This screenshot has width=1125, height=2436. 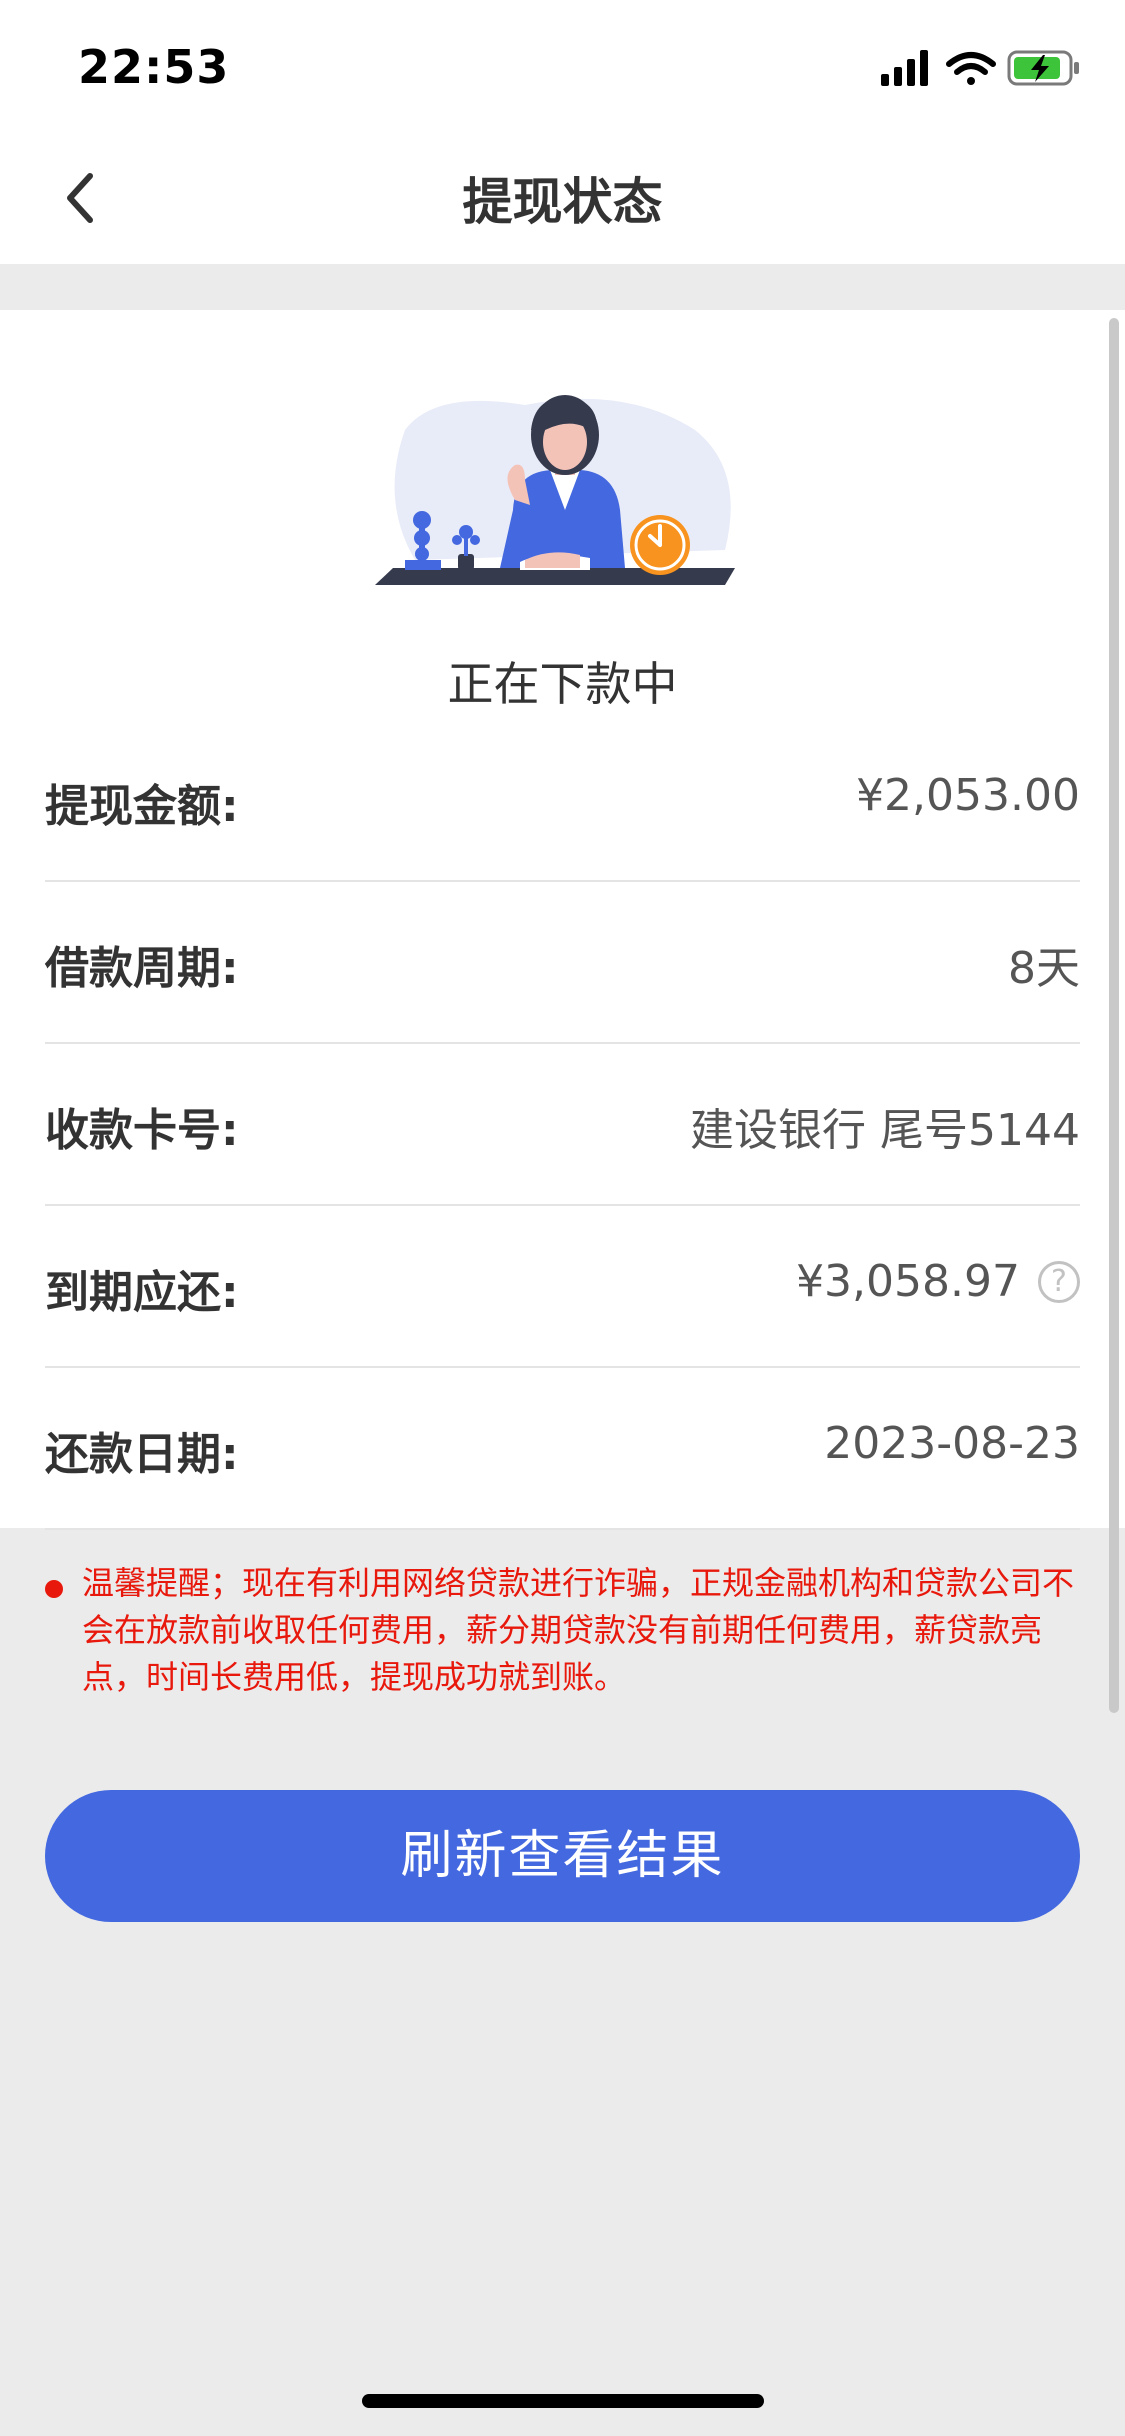 What do you see at coordinates (1043, 68) in the screenshot?
I see `battery-charging-icon` at bounding box center [1043, 68].